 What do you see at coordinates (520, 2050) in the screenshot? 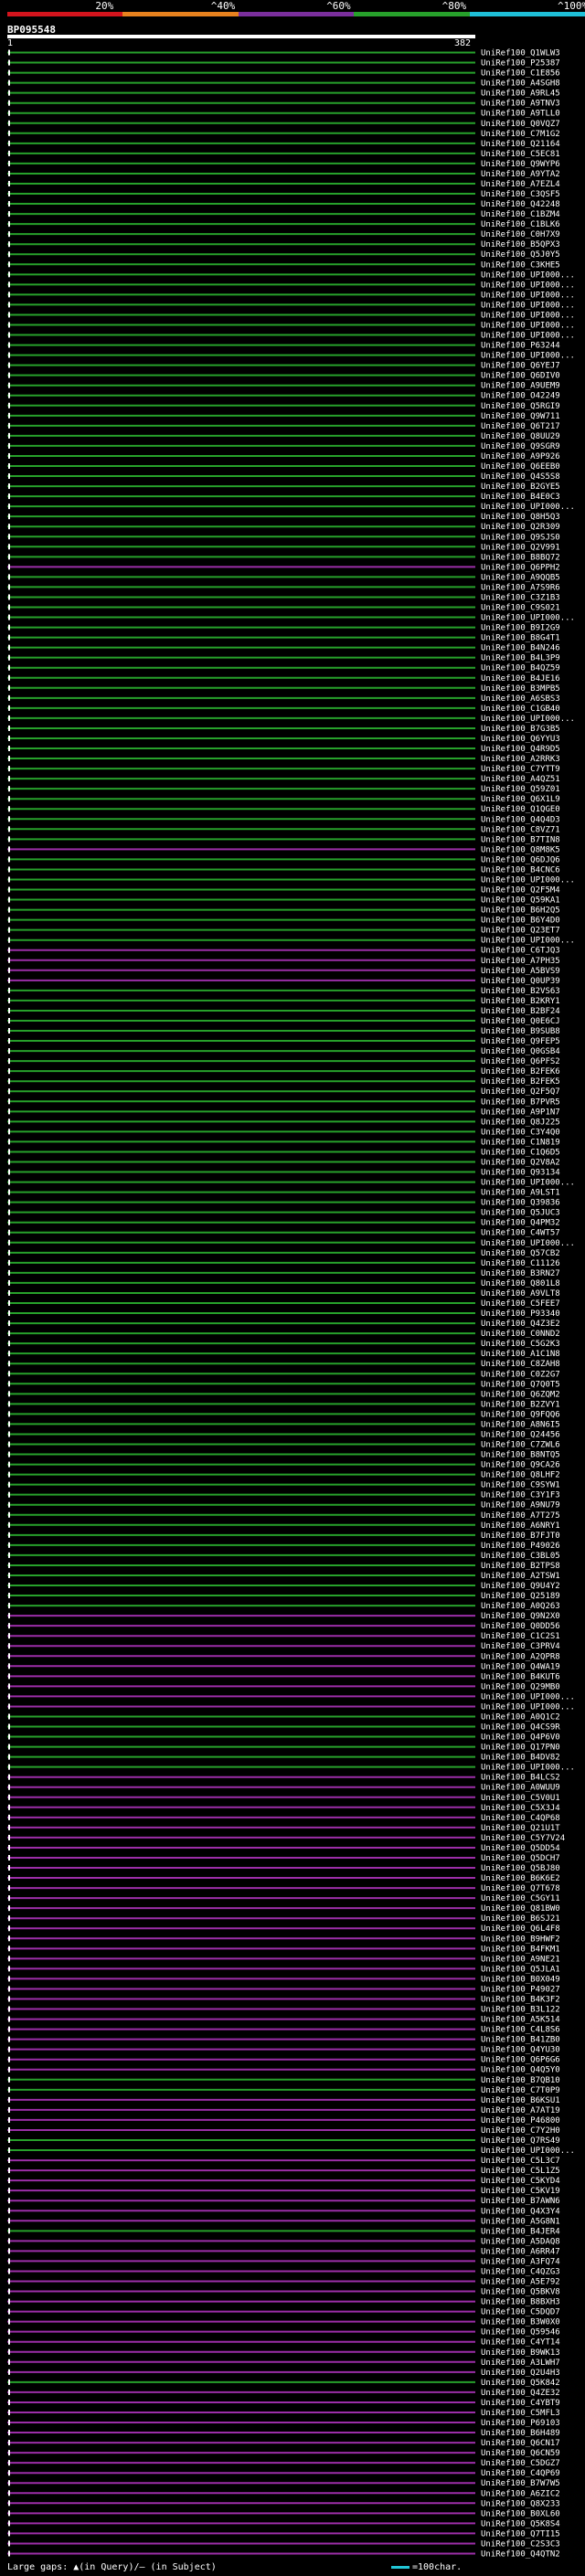
I see `hit-label: UniRef100_Q4YU30` at bounding box center [520, 2050].